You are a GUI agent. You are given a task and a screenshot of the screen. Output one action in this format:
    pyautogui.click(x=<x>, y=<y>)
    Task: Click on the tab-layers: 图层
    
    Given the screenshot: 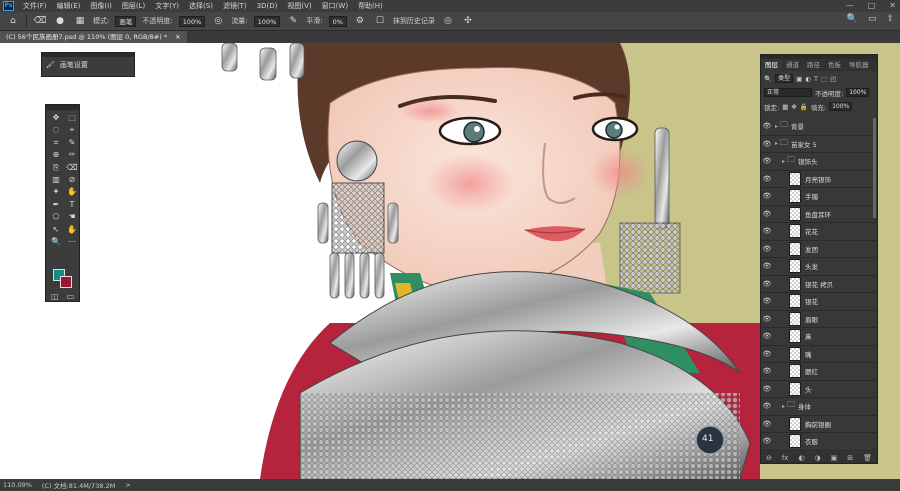 What is the action you would take?
    pyautogui.click(x=771, y=65)
    